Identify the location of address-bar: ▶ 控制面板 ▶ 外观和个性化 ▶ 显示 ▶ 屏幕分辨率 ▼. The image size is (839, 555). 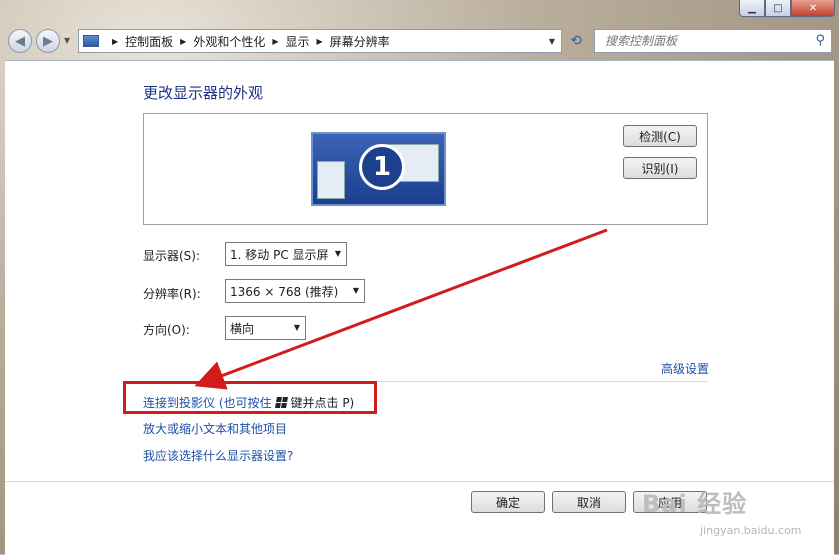
(320, 41).